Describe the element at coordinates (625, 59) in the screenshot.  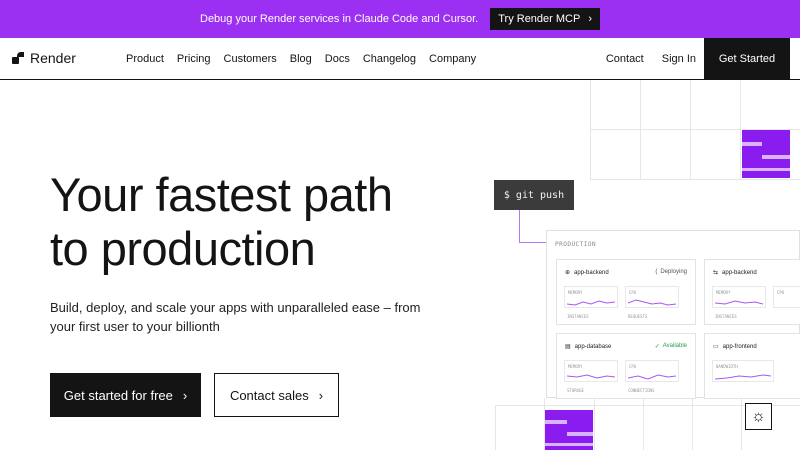
I see `nav-contact: Contact` at that location.